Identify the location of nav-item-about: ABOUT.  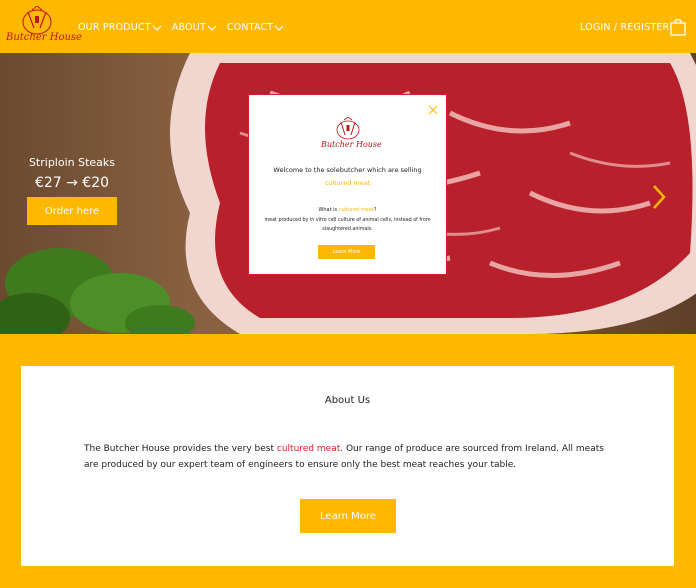
(194, 27).